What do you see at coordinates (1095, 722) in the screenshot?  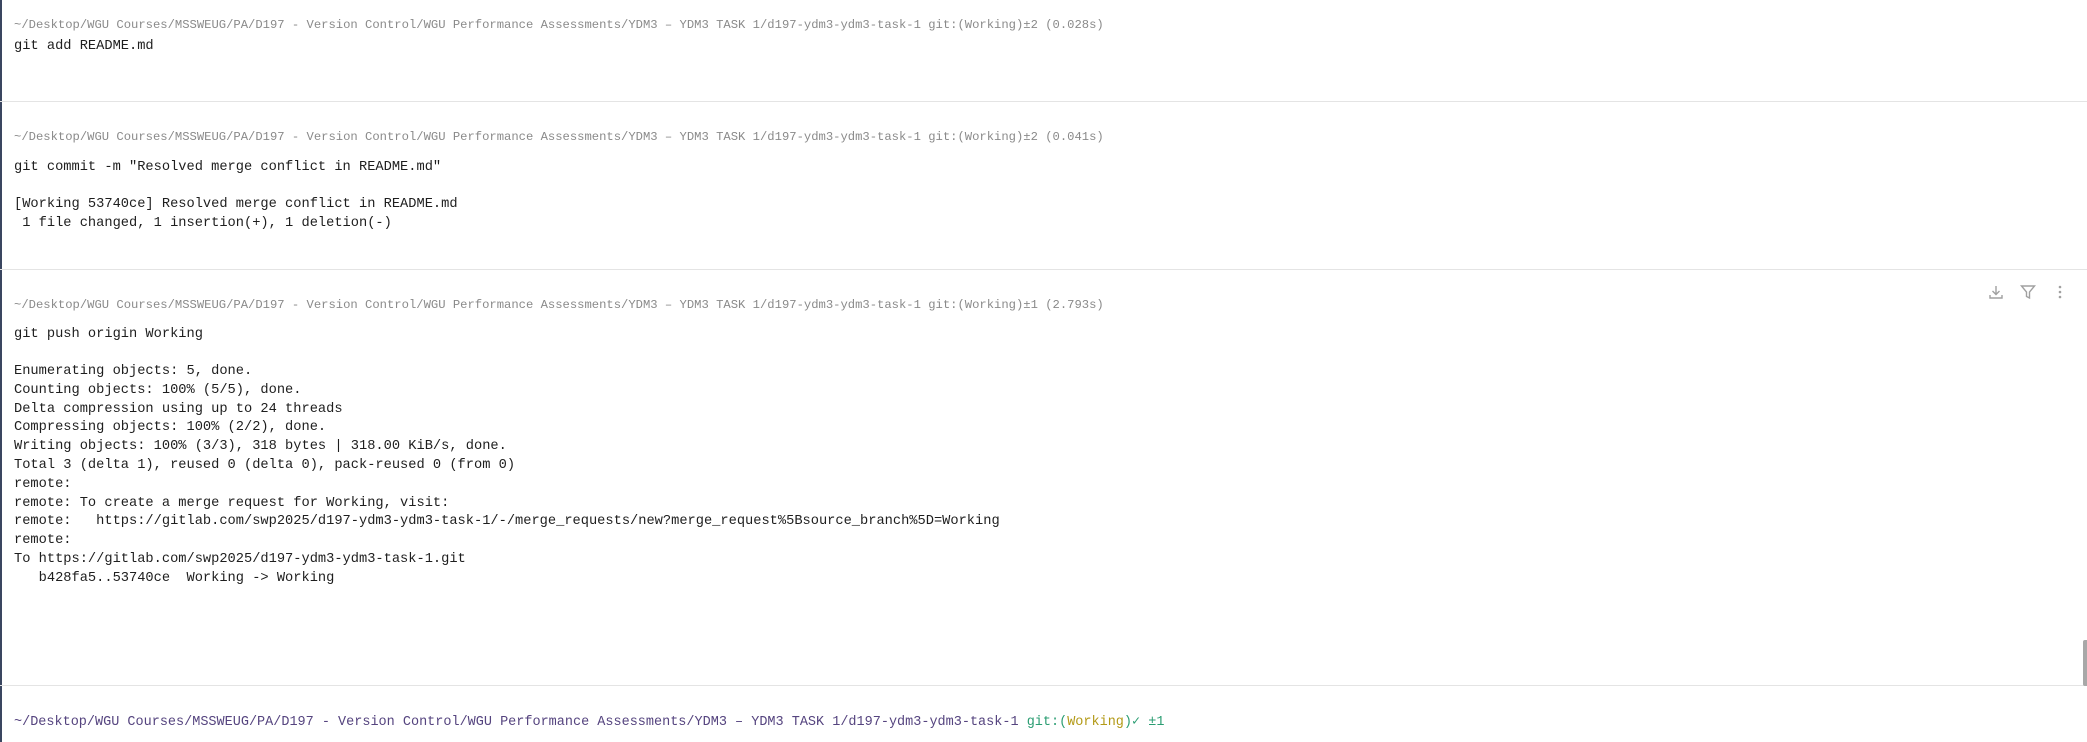 I see `prompt-branch: Working` at bounding box center [1095, 722].